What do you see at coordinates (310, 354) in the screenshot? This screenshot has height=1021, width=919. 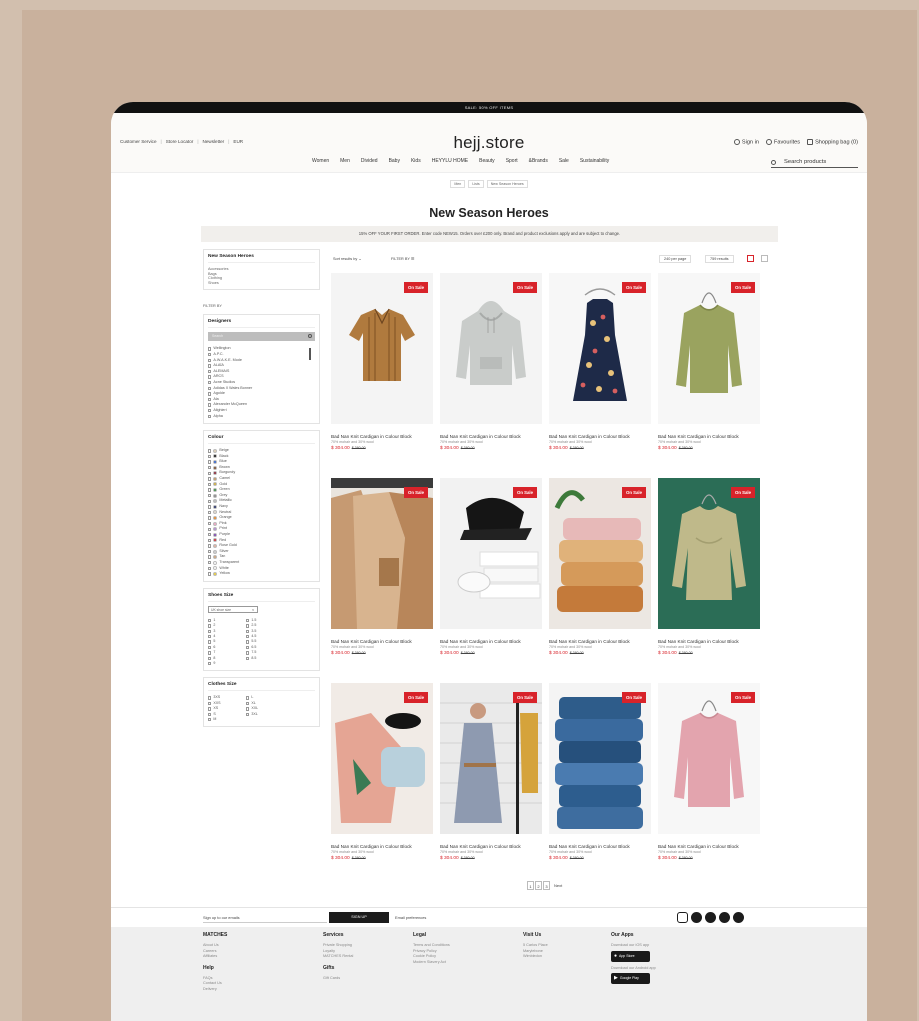 I see `designer-scrollbar` at bounding box center [310, 354].